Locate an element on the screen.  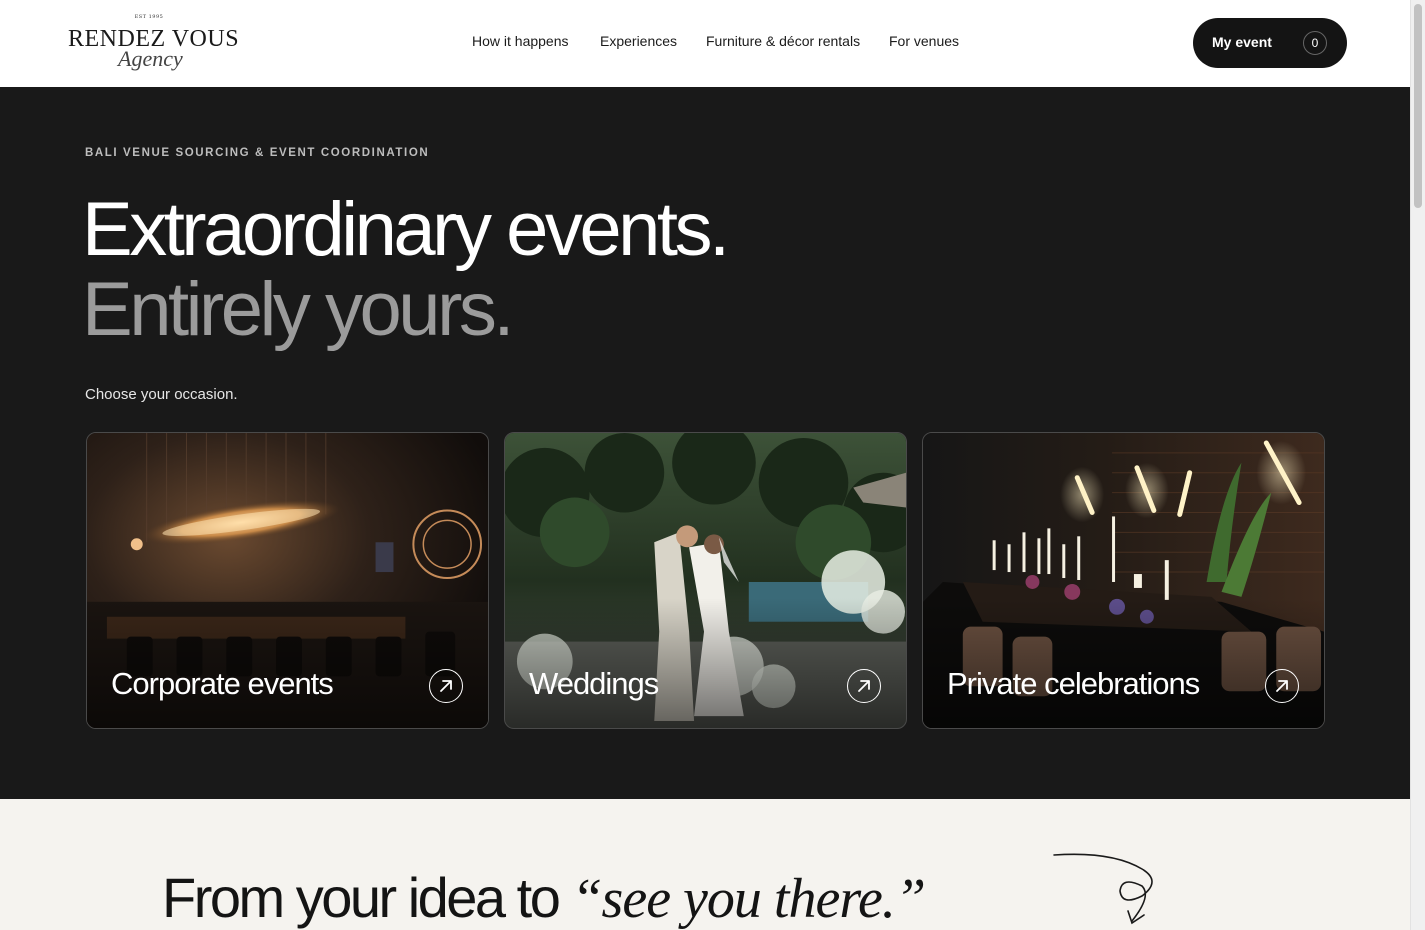
card-private-celebrations: Private celebrations is located at coordinates (1123, 580).